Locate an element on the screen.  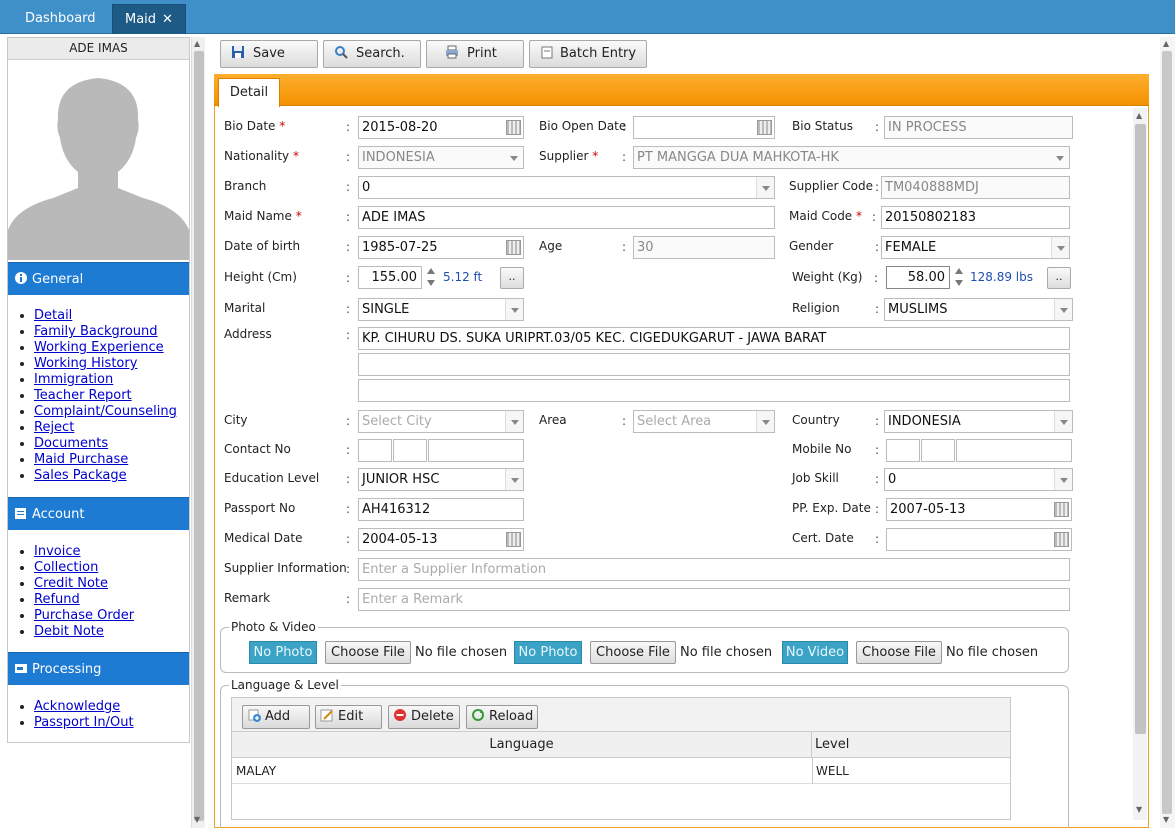
weight-stepper-icon is located at coordinates (959, 277).